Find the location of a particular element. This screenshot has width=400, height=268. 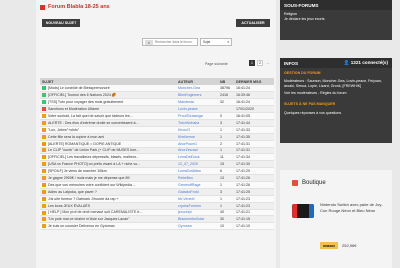

topic-last-msg: 17:41:44 is located at coordinates (254, 123).